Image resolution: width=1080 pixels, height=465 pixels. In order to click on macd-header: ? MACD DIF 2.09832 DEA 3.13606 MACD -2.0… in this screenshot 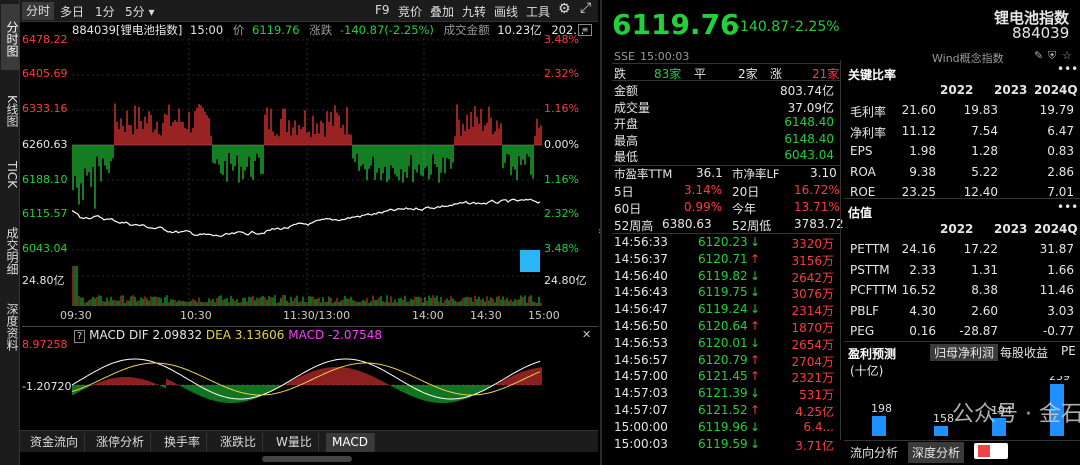, I will do `click(228, 335)`.